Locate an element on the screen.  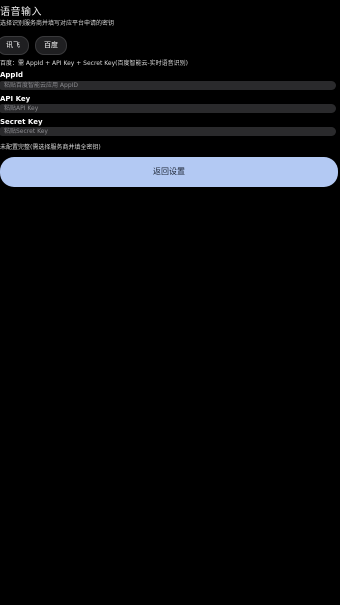
provider-option-xunfei: 讯飞 is located at coordinates (14, 45).